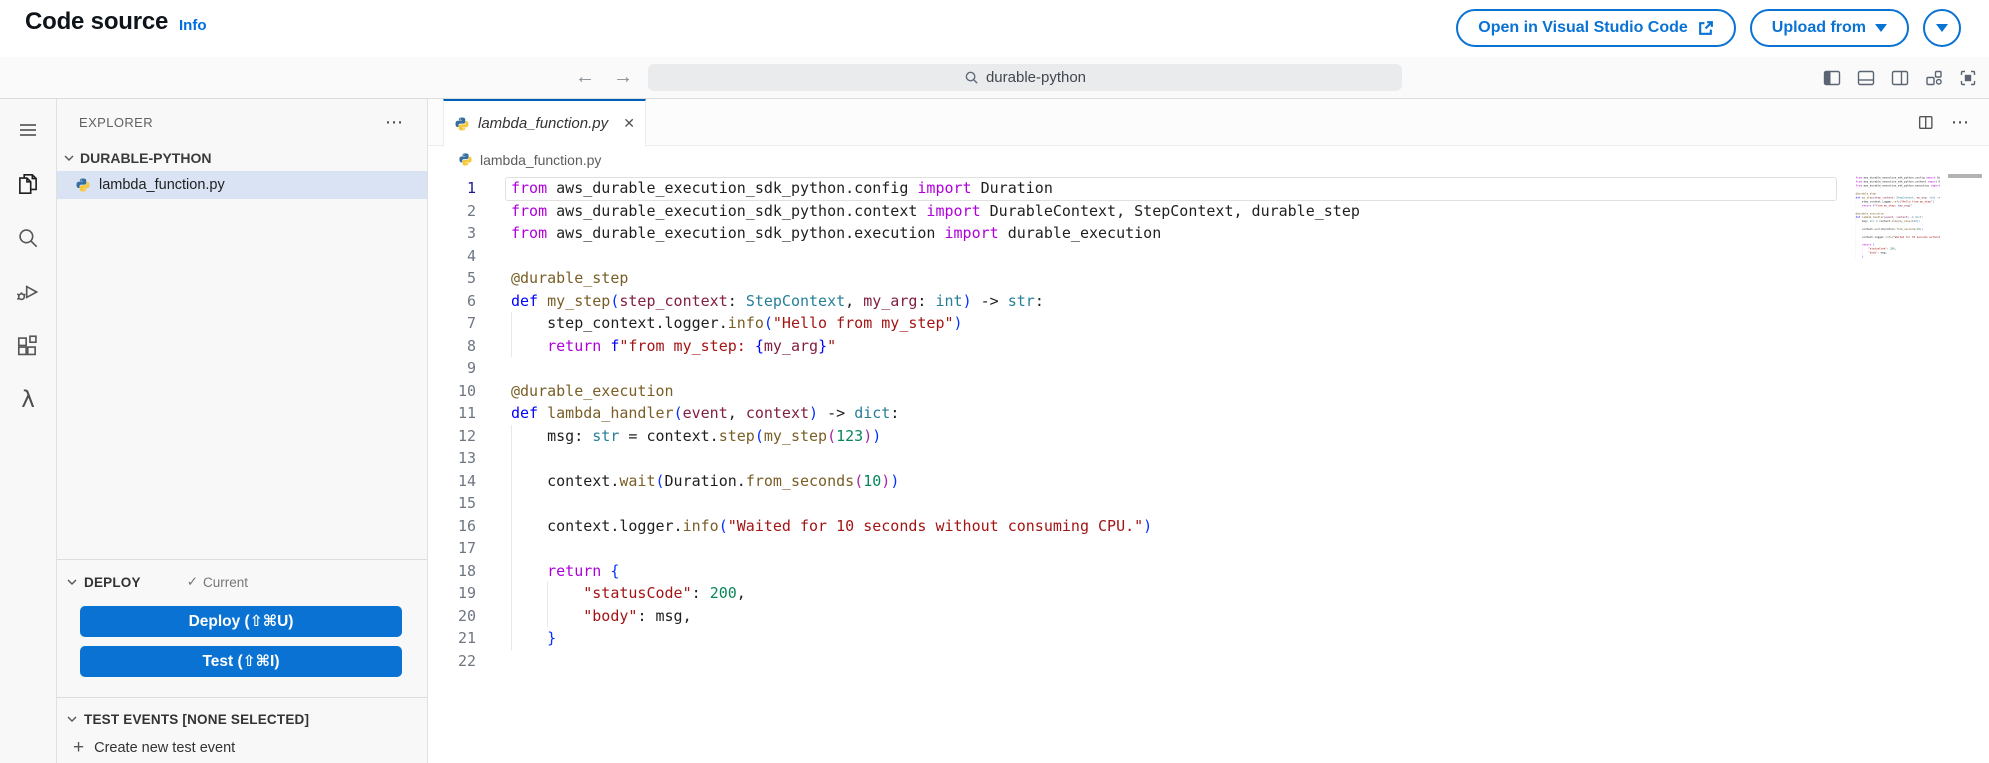  Describe the element at coordinates (471, 368) in the screenshot. I see `code-line: 9` at that location.